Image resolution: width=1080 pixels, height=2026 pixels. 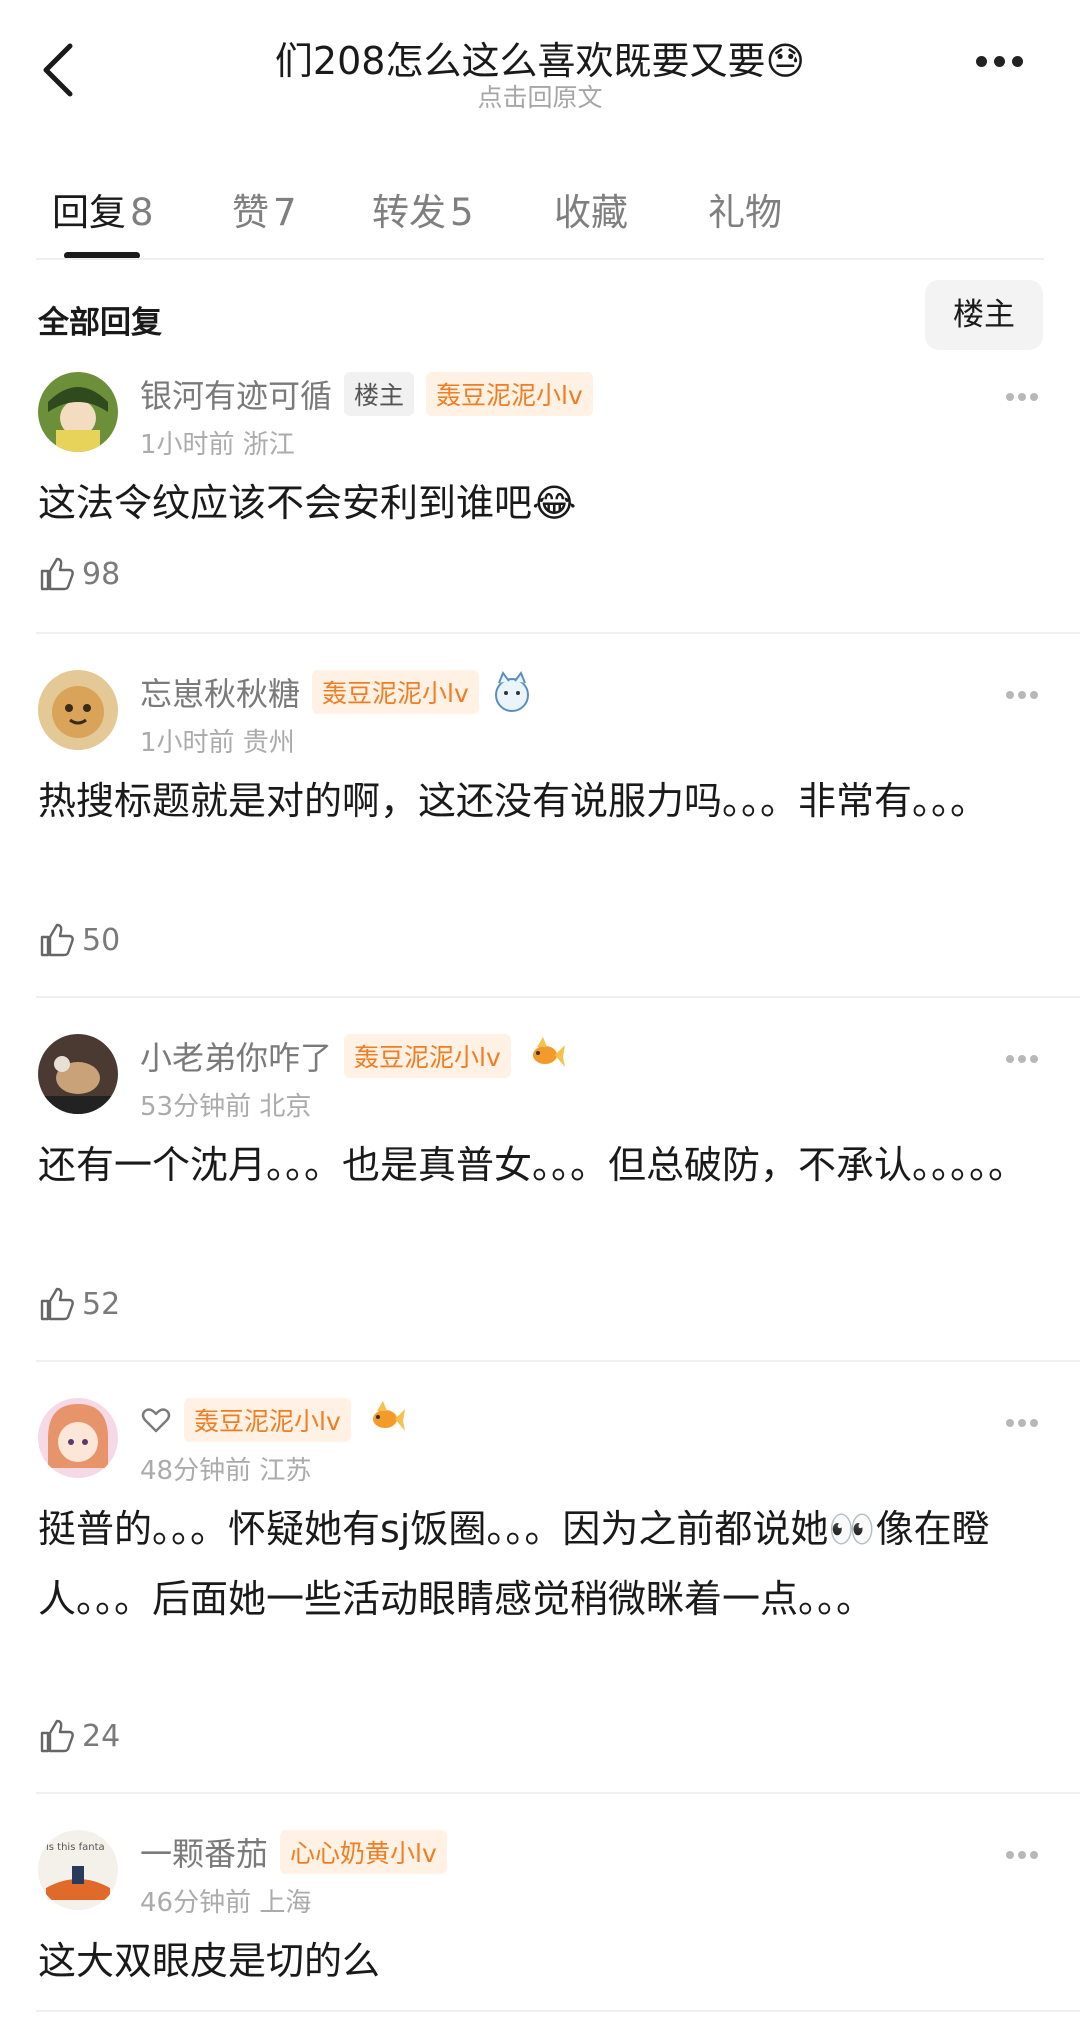 What do you see at coordinates (101, 1736) in the screenshot?
I see `like-count: 24` at bounding box center [101, 1736].